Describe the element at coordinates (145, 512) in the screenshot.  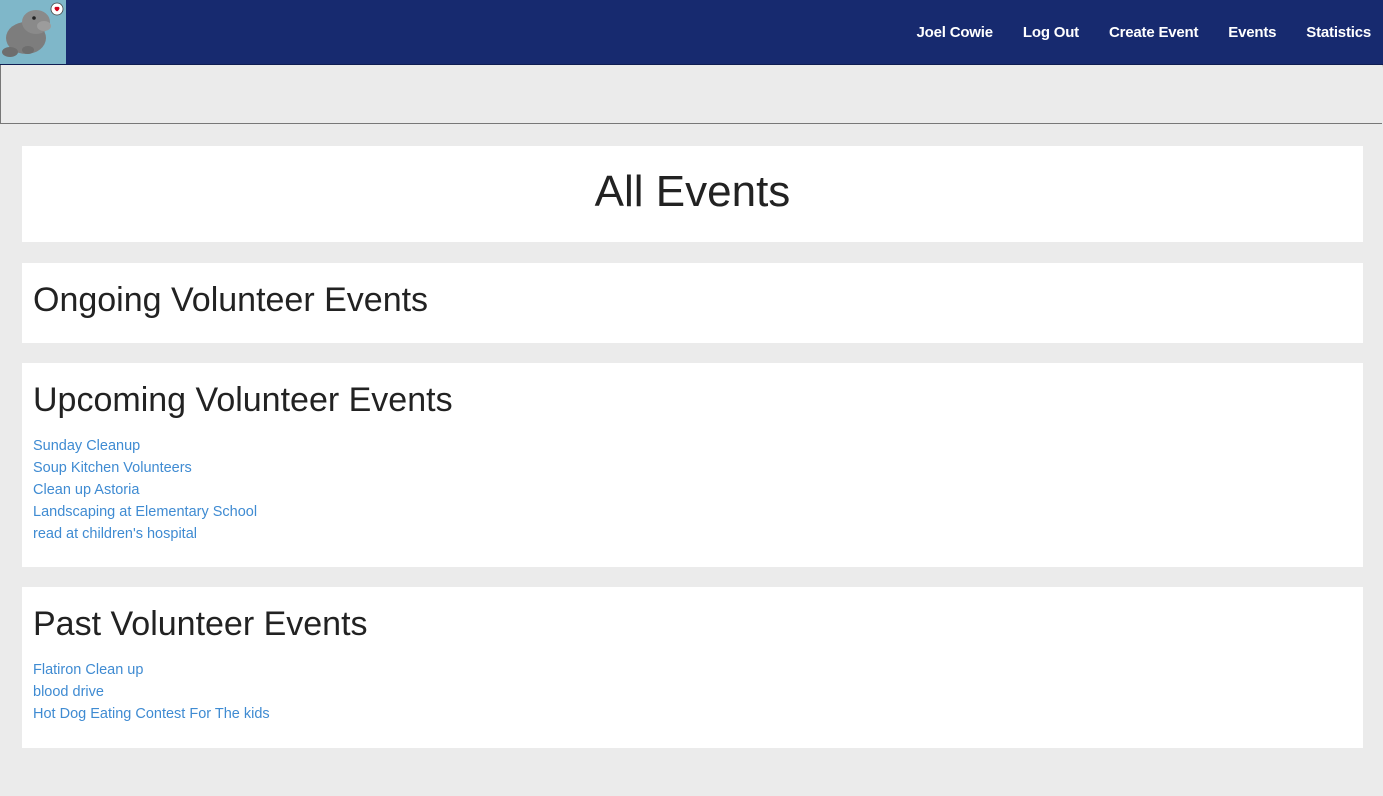
I see `event-link: Landscaping at Elementary School` at that location.